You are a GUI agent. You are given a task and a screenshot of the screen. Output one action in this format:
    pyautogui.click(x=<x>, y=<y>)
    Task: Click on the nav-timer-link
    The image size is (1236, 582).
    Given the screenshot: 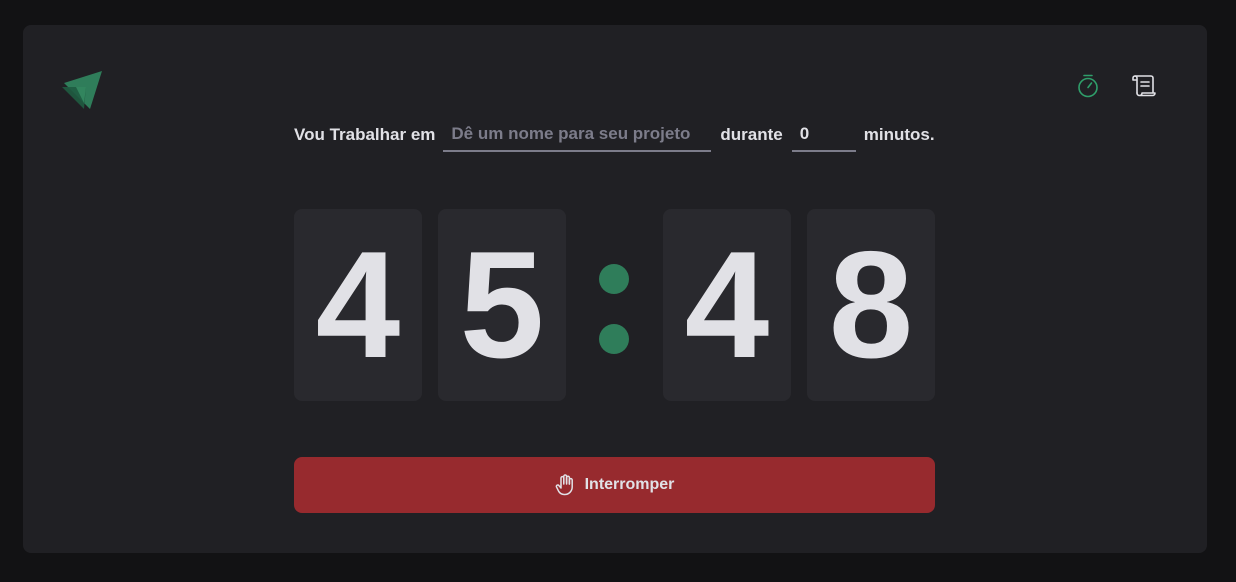 What is the action you would take?
    pyautogui.click(x=1088, y=88)
    